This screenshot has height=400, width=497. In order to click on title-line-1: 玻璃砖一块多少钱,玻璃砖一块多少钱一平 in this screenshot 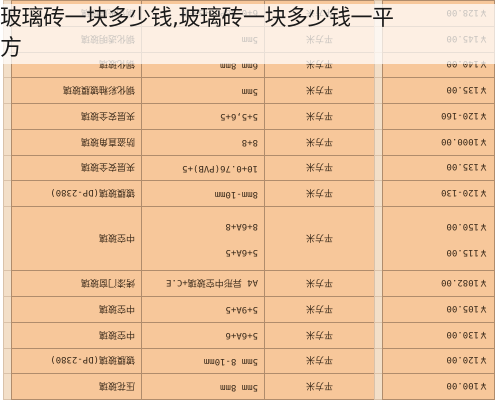, I will do `click(197, 18)`.